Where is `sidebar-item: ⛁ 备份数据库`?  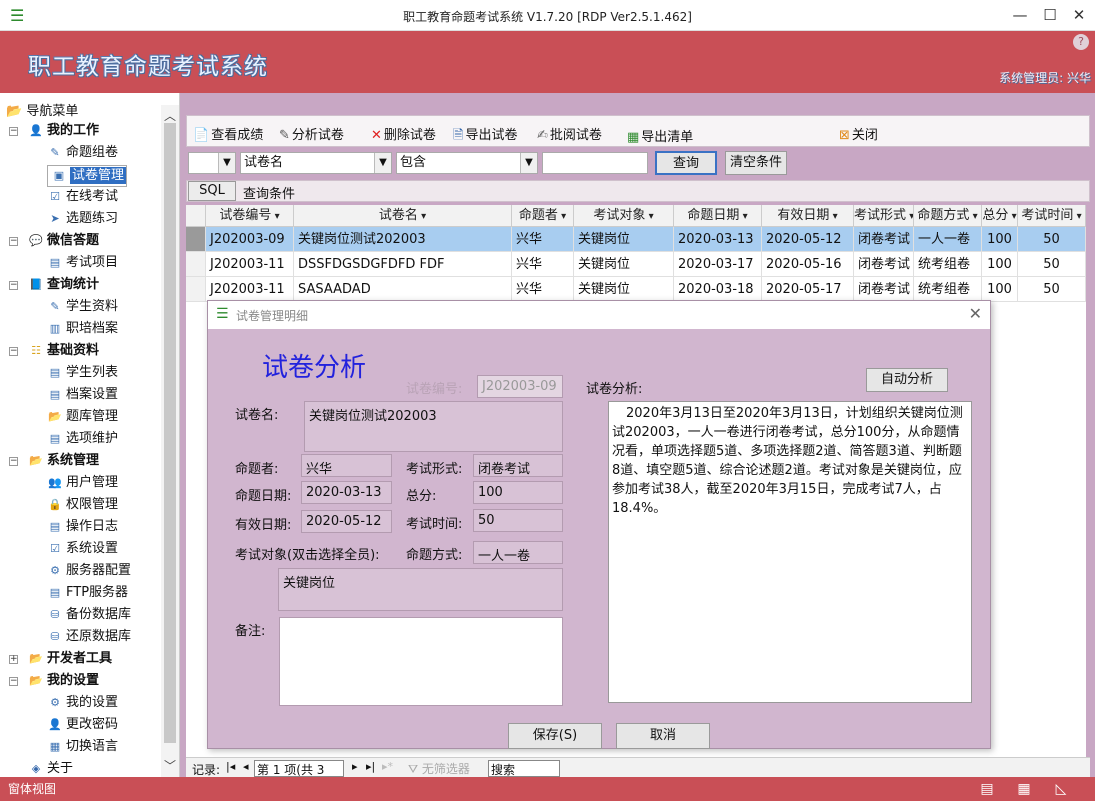 sidebar-item: ⛁ 备份数据库 is located at coordinates (89, 615).